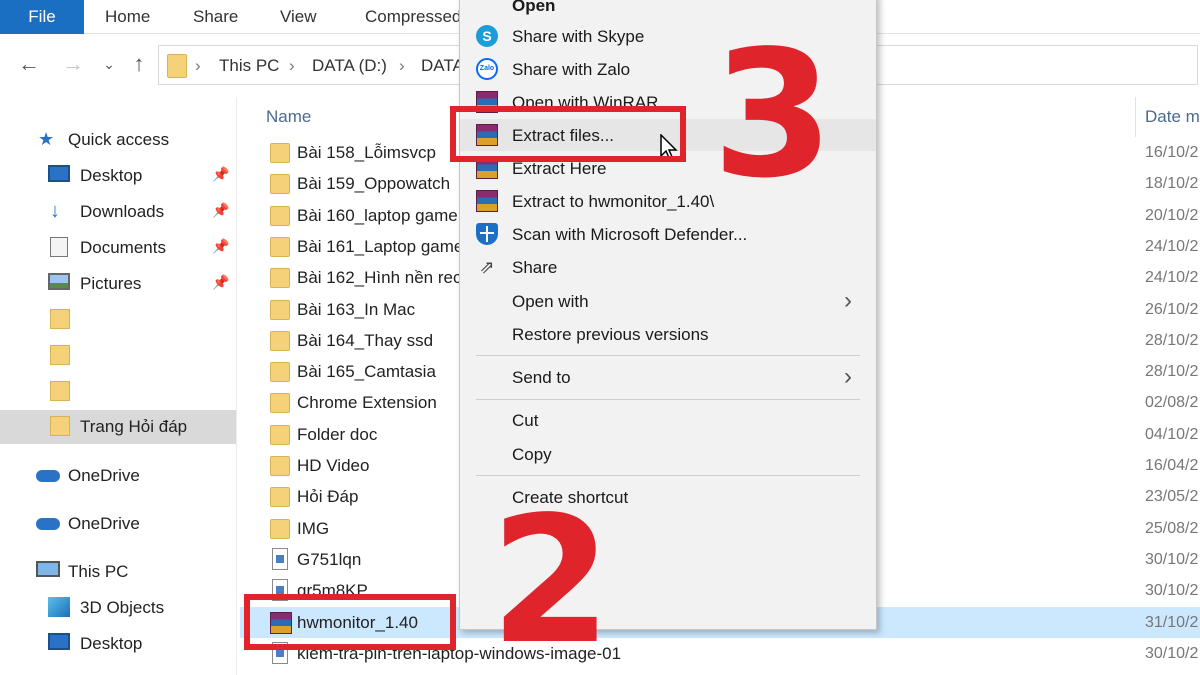 This screenshot has height=675, width=1200. Describe the element at coordinates (349, 66) in the screenshot. I see `breadcrumb-data-drive: DATA (D:)` at that location.